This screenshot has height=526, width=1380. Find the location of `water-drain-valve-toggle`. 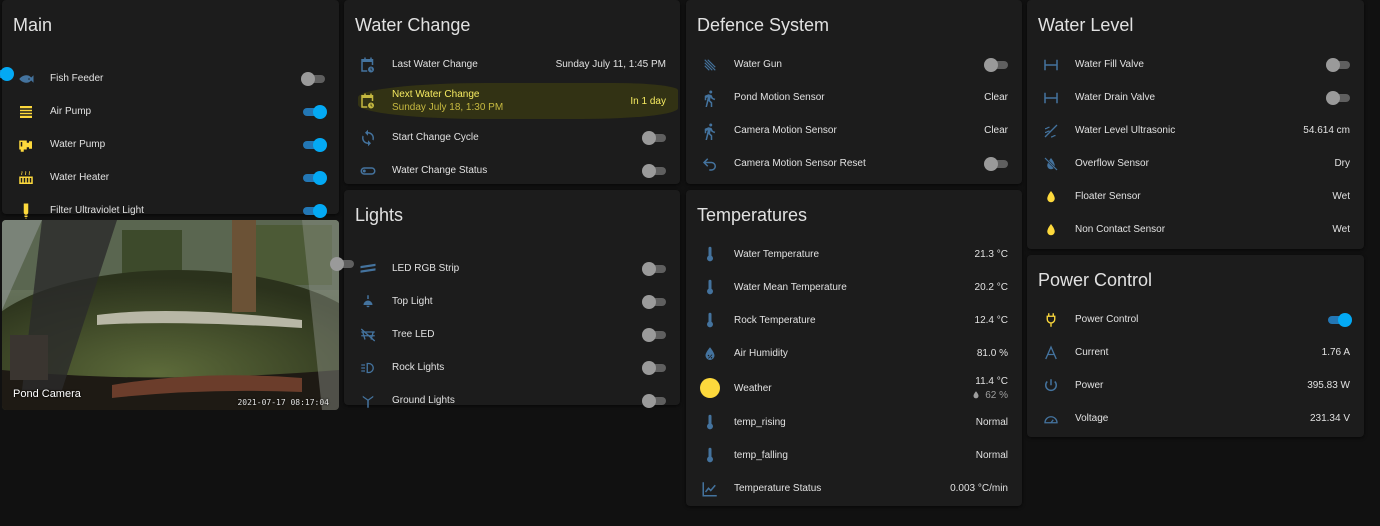

water-drain-valve-toggle is located at coordinates (1338, 97).